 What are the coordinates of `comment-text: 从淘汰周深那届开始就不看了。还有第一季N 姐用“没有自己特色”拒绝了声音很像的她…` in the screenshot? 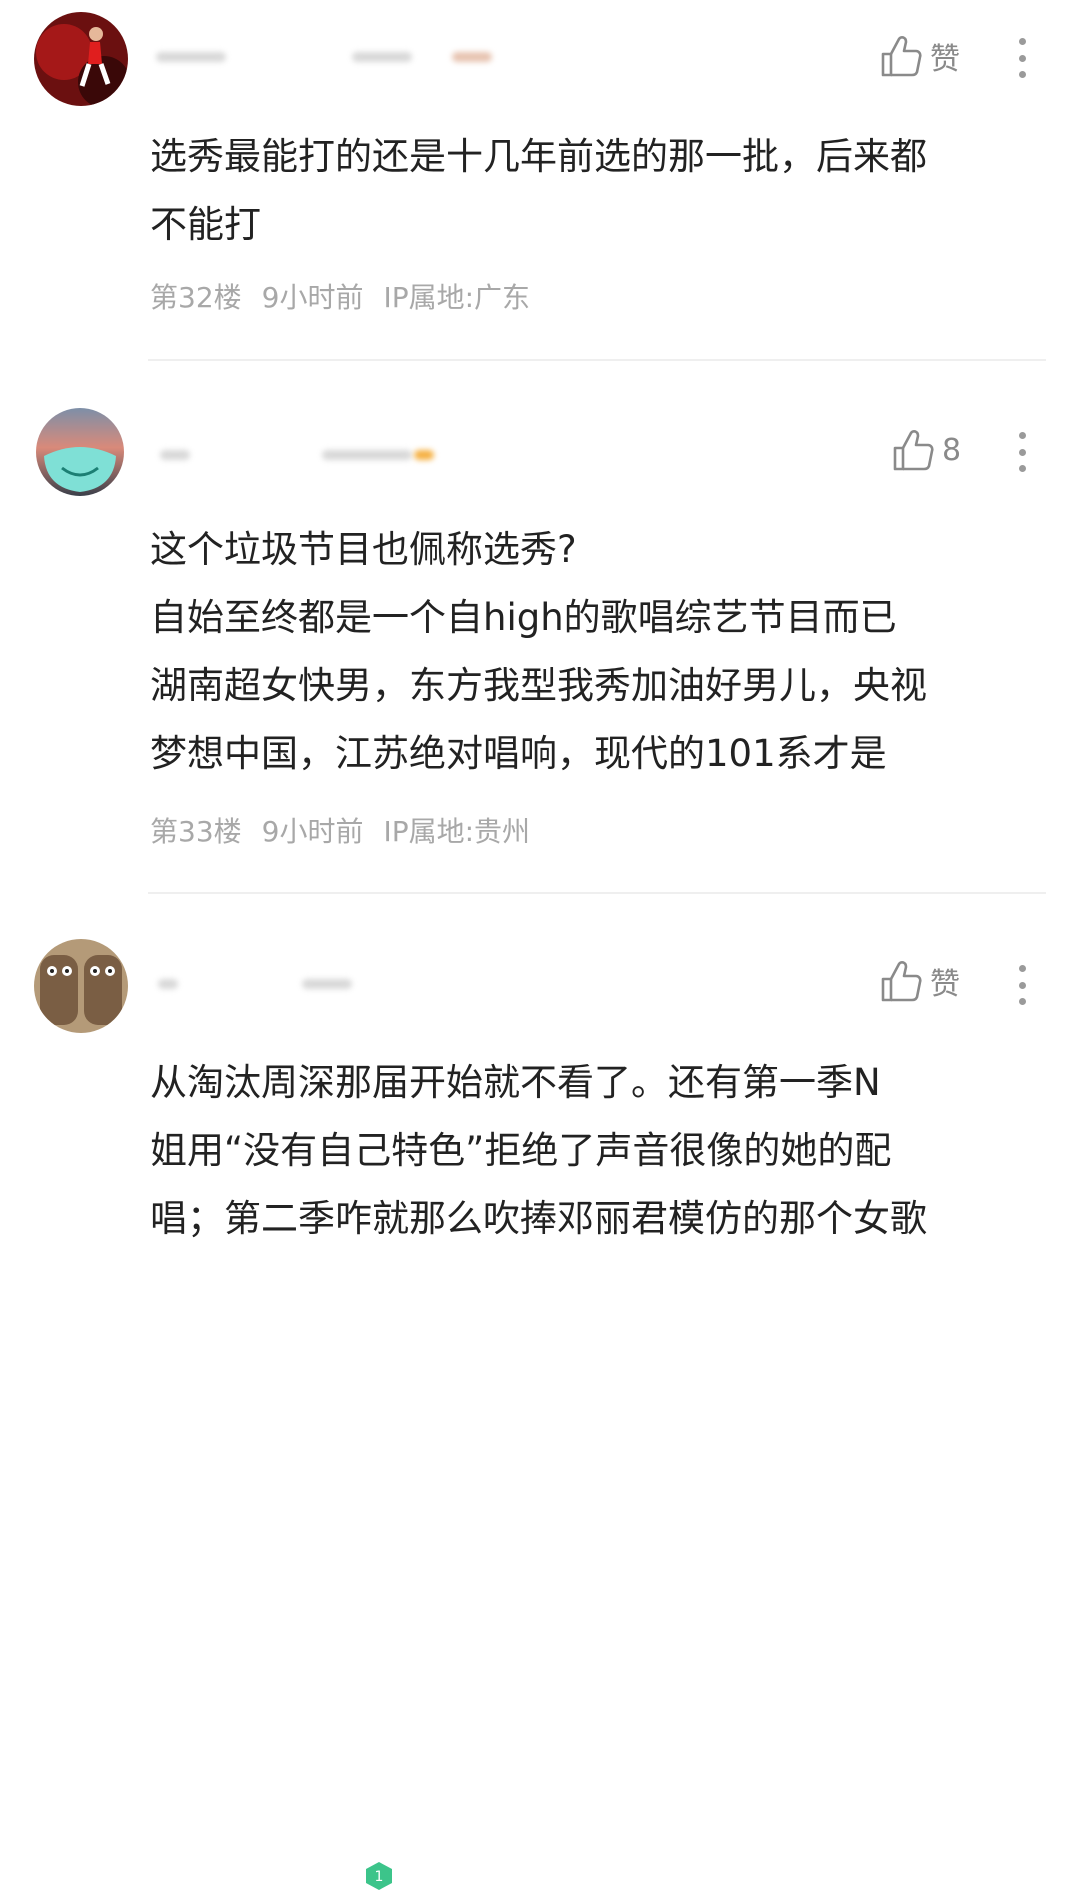 It's located at (538, 1150).